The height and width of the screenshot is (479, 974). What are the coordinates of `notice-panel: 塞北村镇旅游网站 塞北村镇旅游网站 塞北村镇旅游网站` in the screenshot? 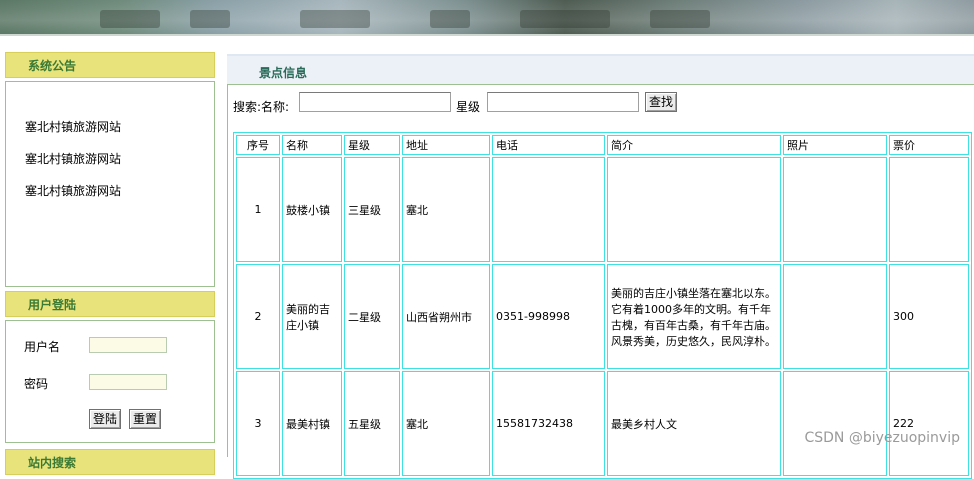 It's located at (110, 184).